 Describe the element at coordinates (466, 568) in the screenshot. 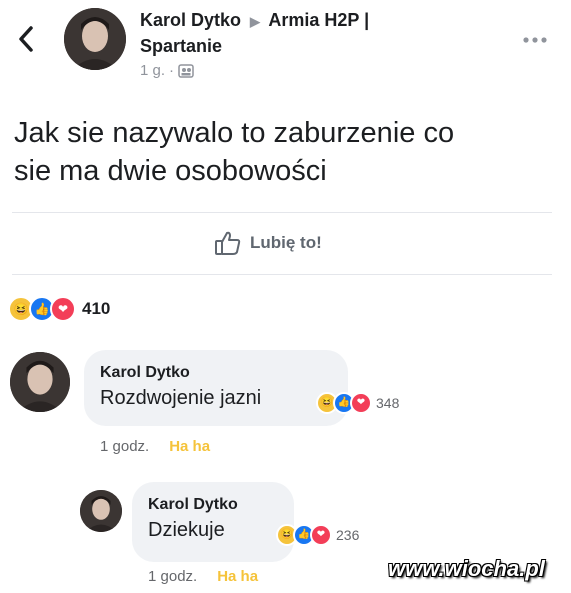

I see `watermark: www.wiocha.pl` at that location.